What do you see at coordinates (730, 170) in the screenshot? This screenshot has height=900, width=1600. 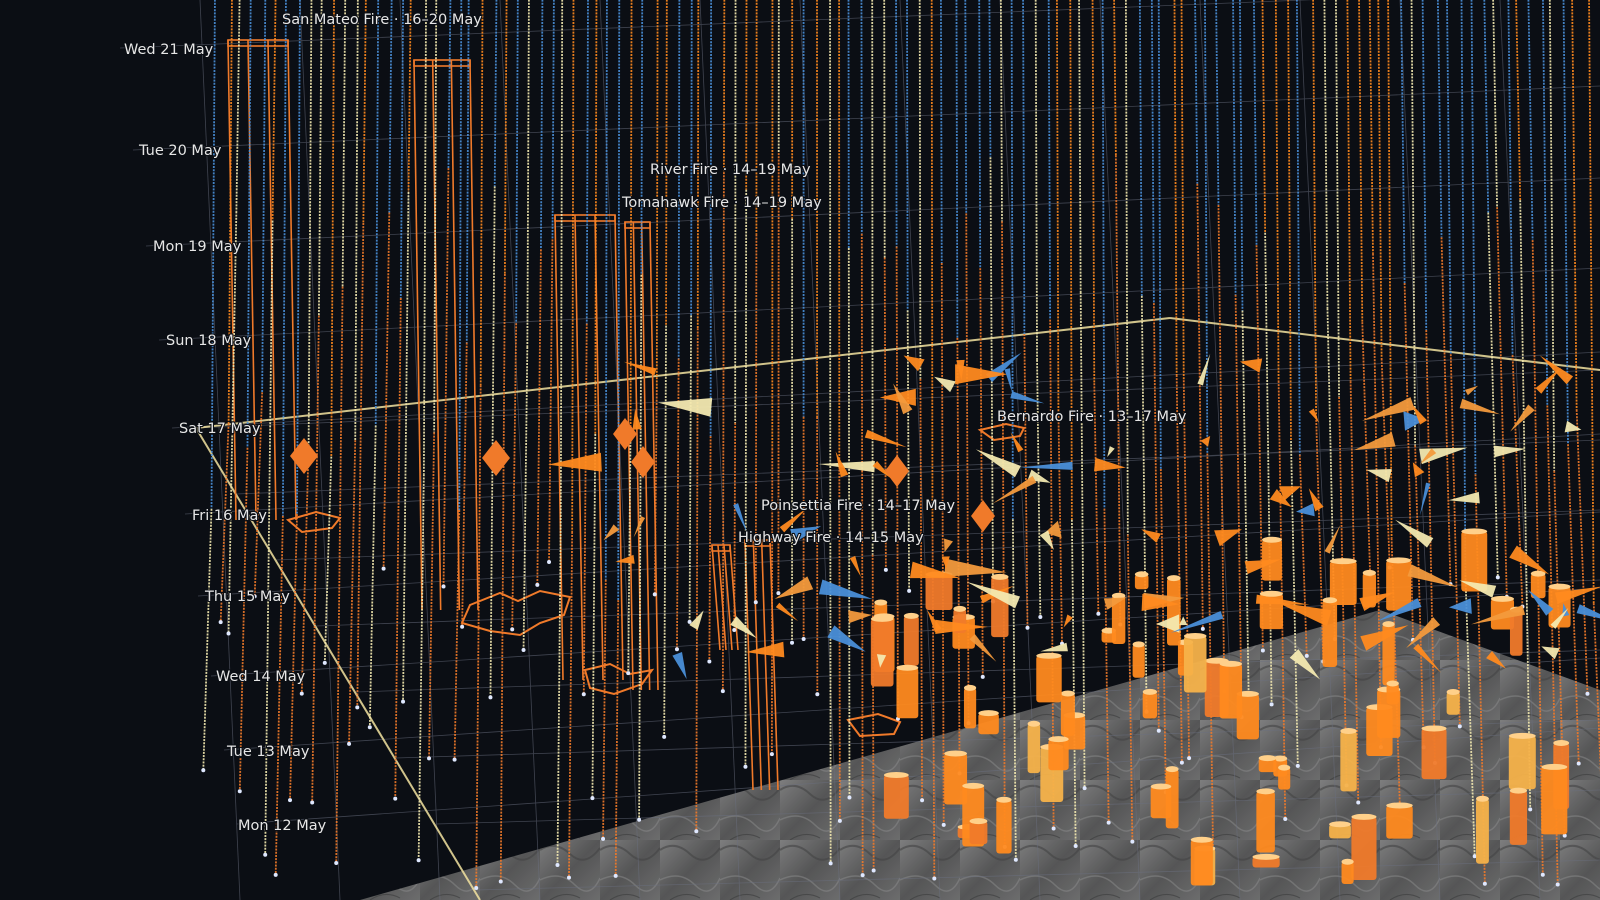 I see `fire-label-river: River Fire · 14–19 May` at bounding box center [730, 170].